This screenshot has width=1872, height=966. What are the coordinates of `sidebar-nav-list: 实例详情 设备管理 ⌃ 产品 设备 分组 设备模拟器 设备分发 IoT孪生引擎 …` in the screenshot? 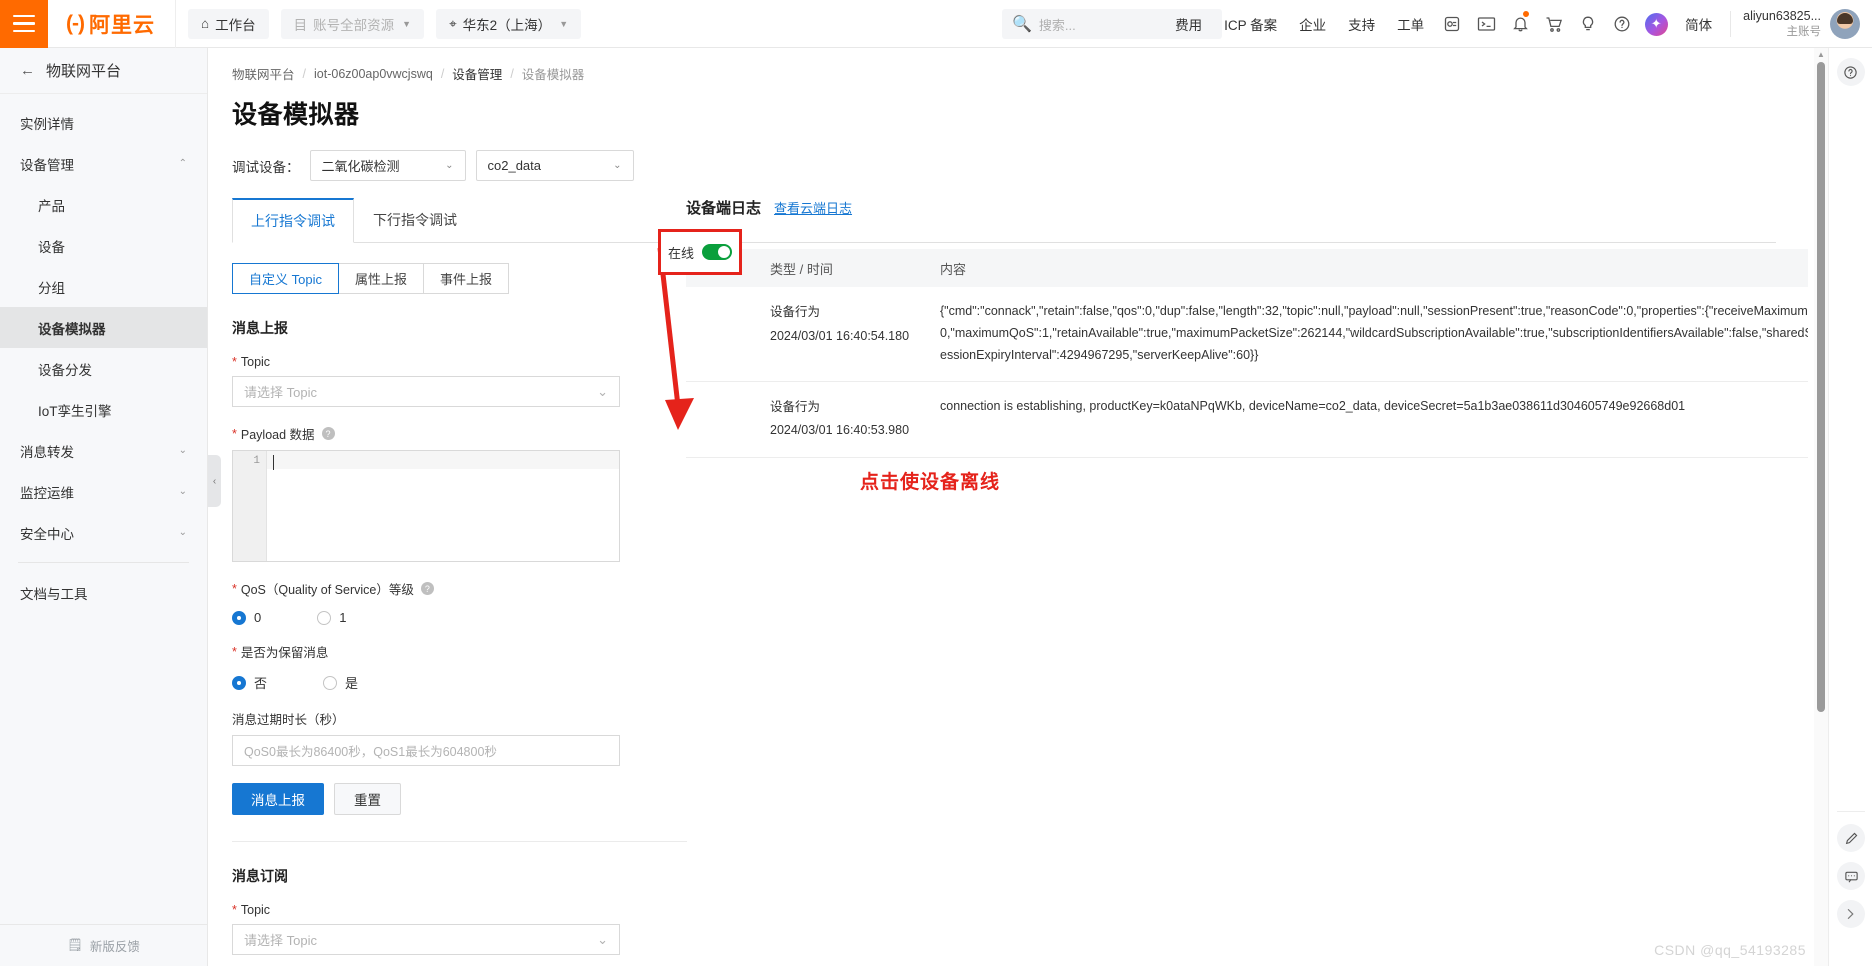 It's located at (103, 353).